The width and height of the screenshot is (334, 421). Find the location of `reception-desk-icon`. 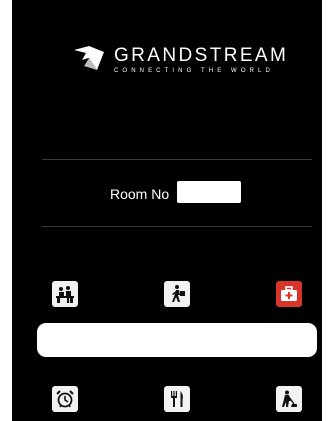

reception-desk-icon is located at coordinates (65, 294).